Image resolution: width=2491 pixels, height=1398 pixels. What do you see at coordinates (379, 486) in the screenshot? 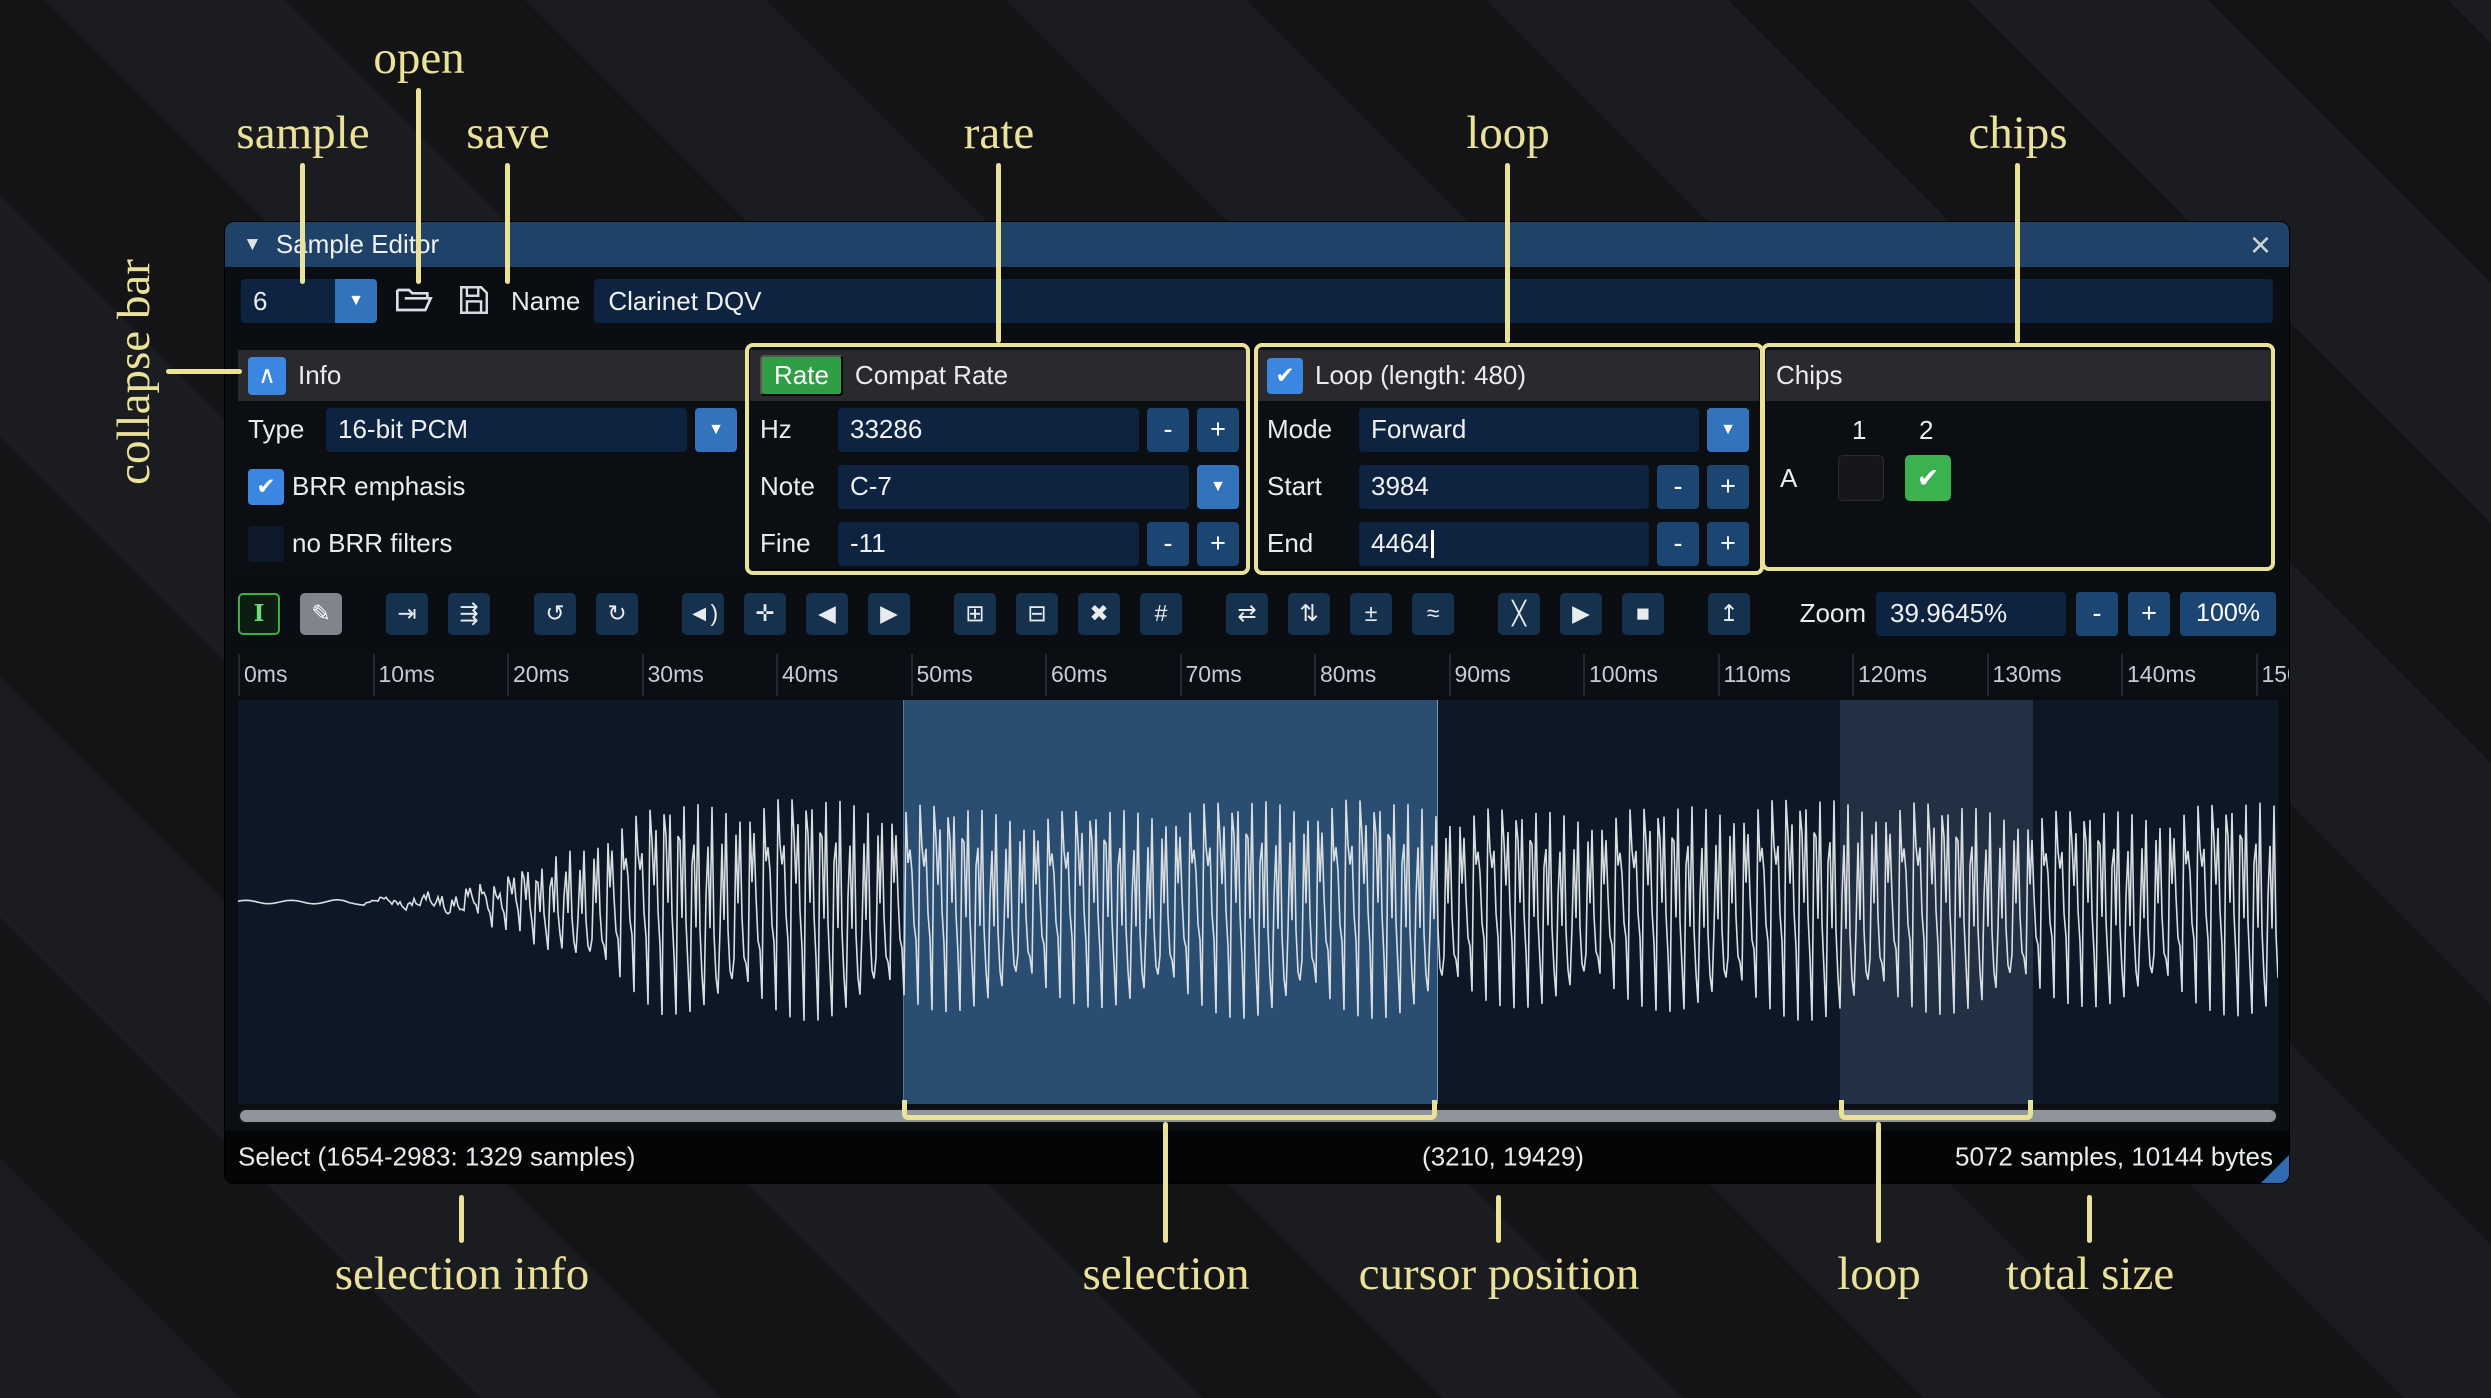
I see `brr-emphasis-label: BRR emphasis` at bounding box center [379, 486].